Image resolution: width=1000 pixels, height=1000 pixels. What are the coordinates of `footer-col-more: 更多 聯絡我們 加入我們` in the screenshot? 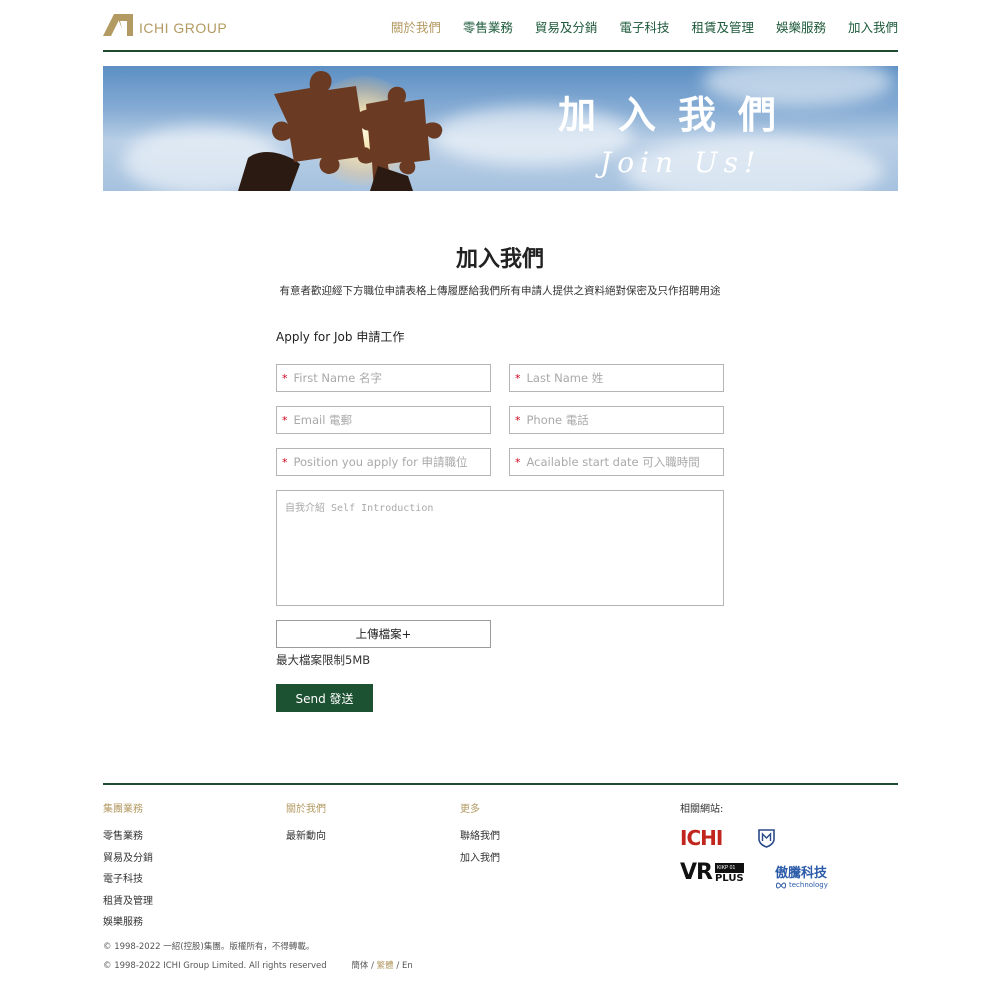 It's located at (480, 835).